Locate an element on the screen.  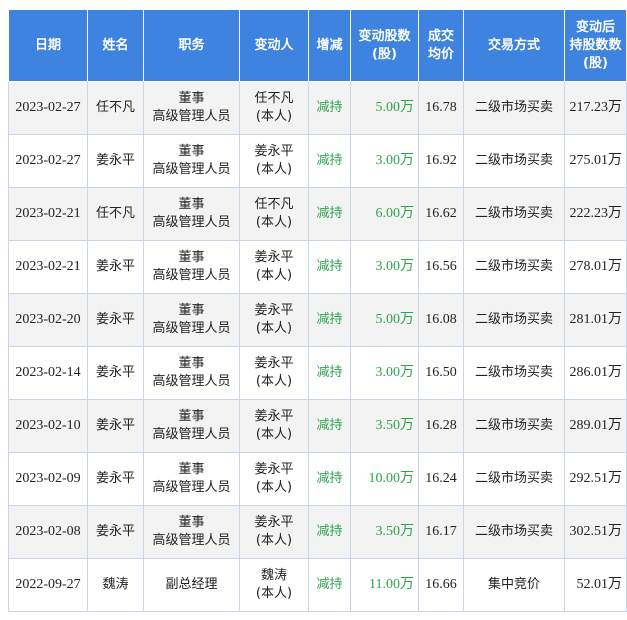
cell-name: 魏涛 is located at coordinates (115, 585).